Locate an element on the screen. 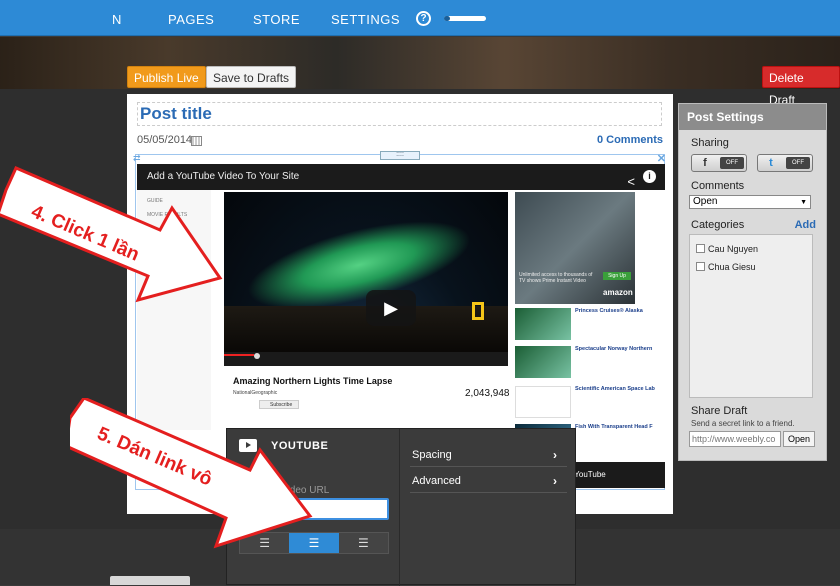 The height and width of the screenshot is (586, 840). amazon-logo: amazon is located at coordinates (618, 292).